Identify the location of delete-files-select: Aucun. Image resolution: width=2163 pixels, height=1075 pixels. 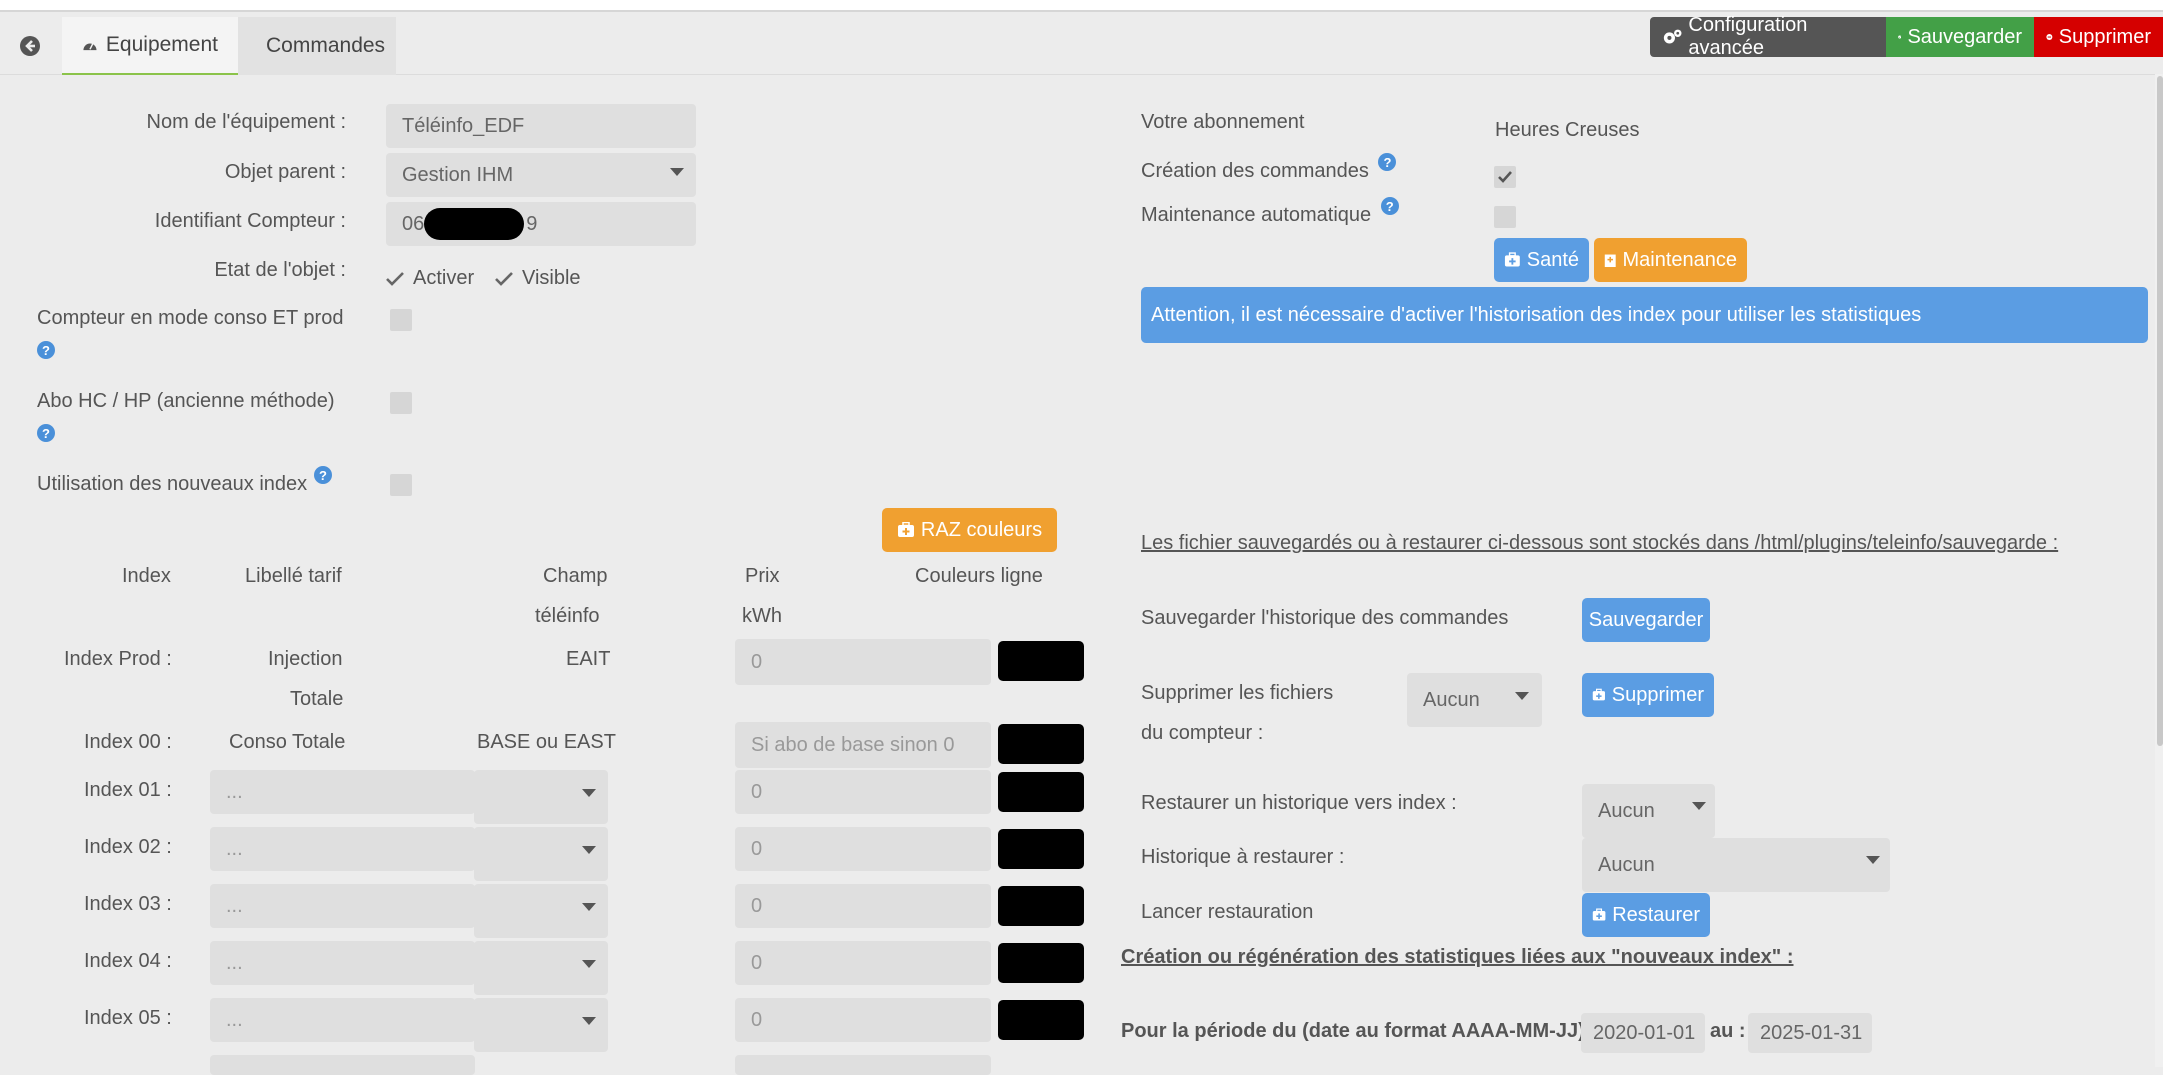
(1474, 700).